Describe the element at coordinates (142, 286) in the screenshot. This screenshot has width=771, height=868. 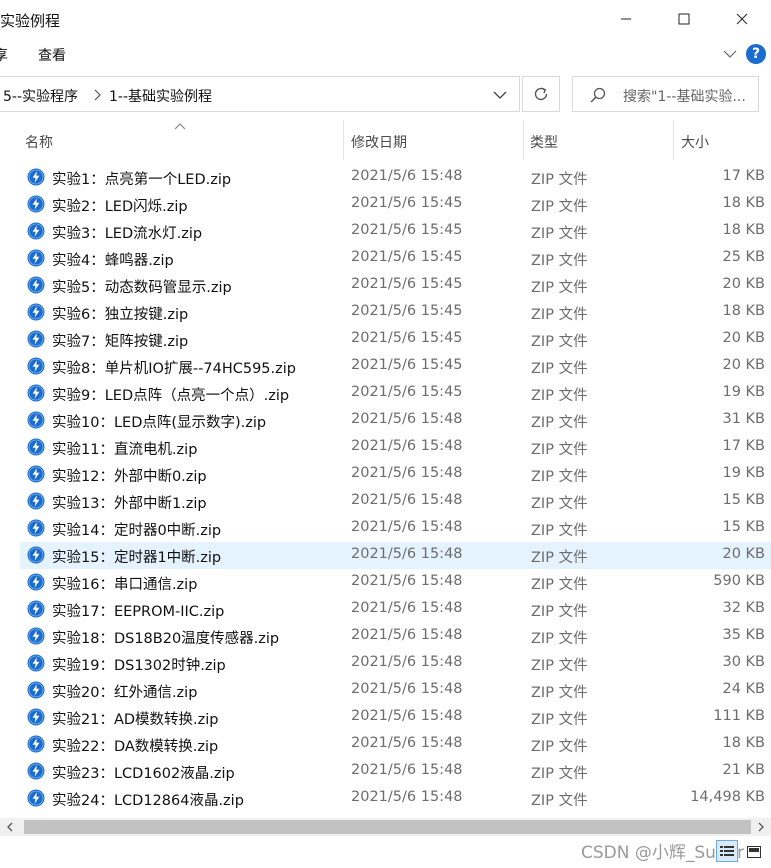
I see `file-name: 实验5：动态数码管显示.zip` at that location.